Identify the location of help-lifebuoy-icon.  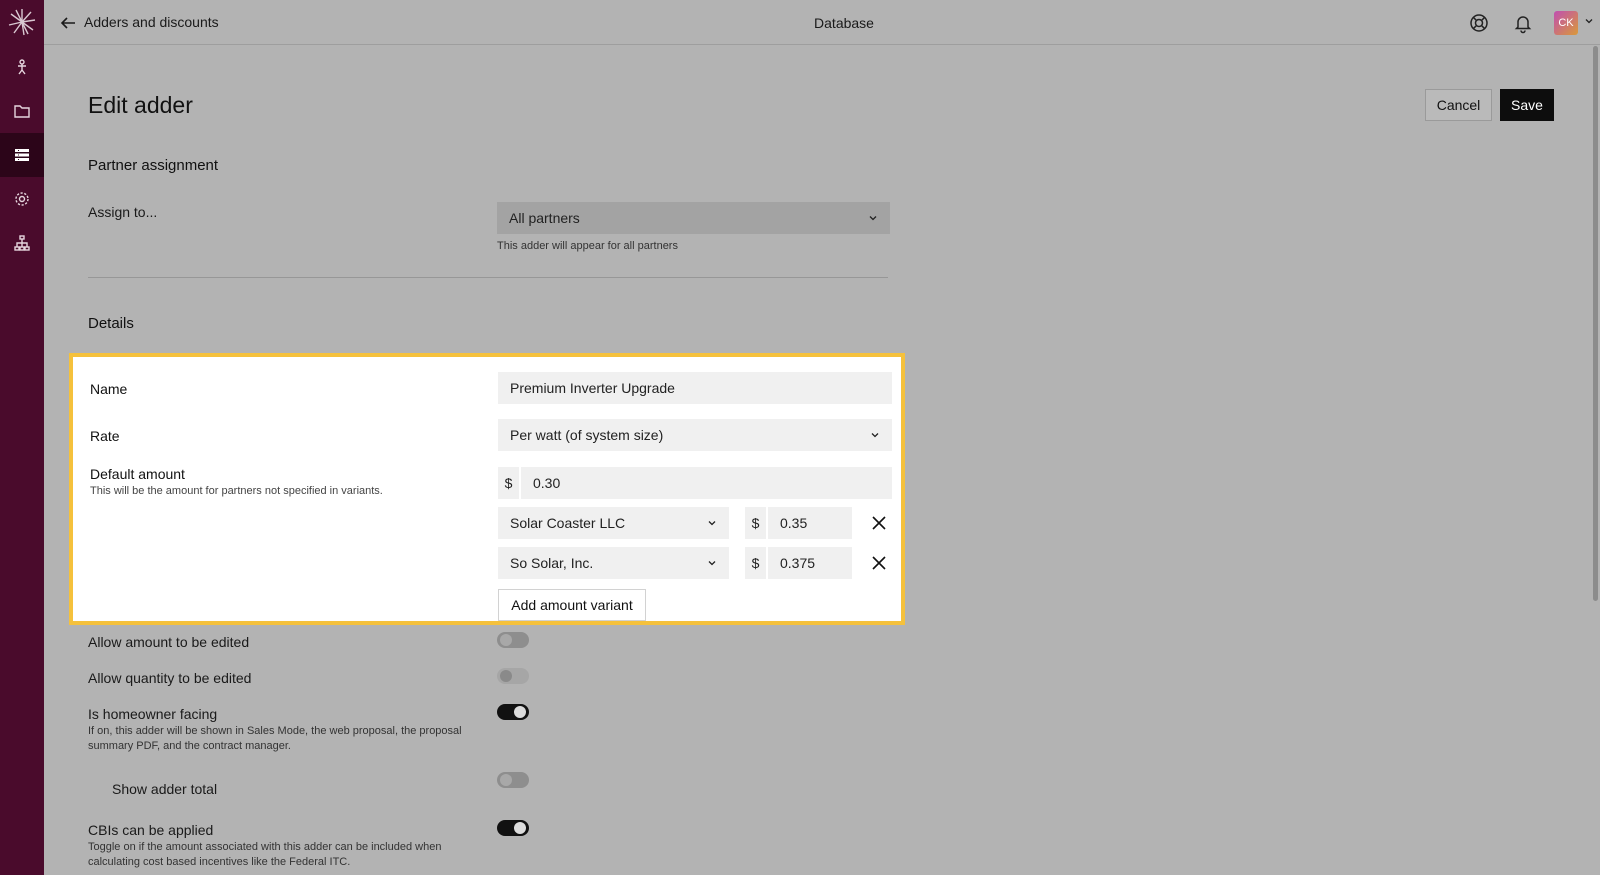
(1479, 23).